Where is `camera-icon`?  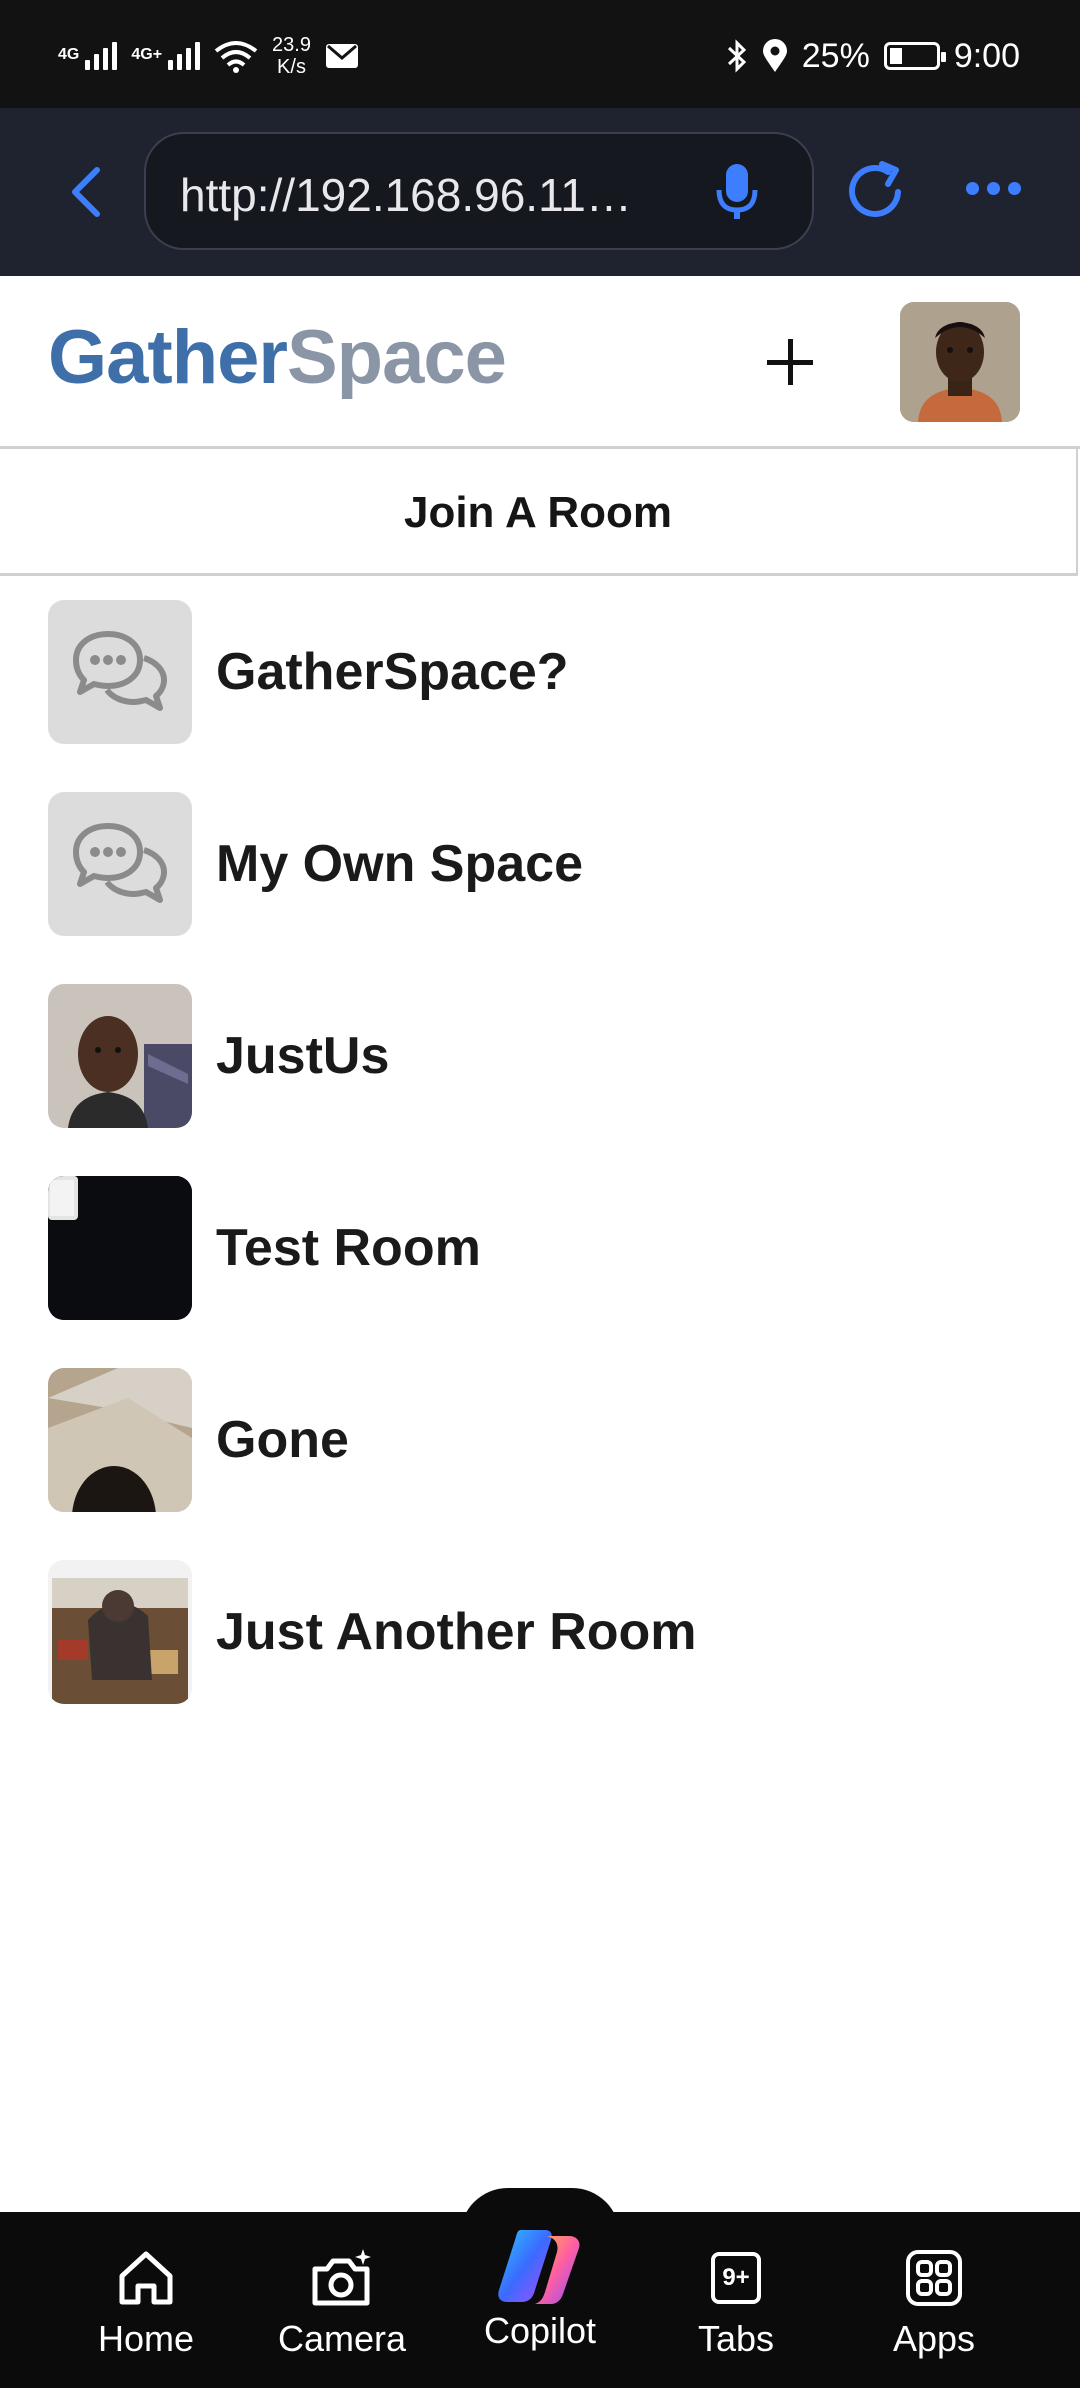
camera-icon is located at coordinates (341, 2277).